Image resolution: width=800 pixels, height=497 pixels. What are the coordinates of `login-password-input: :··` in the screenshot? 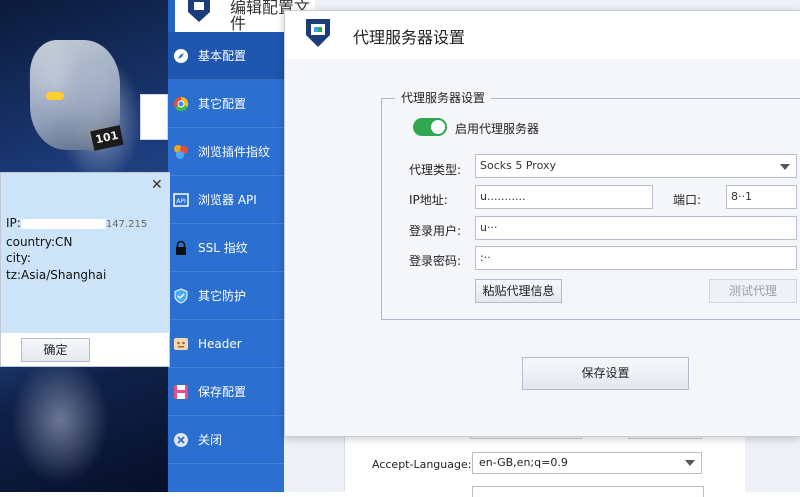 It's located at (636, 258).